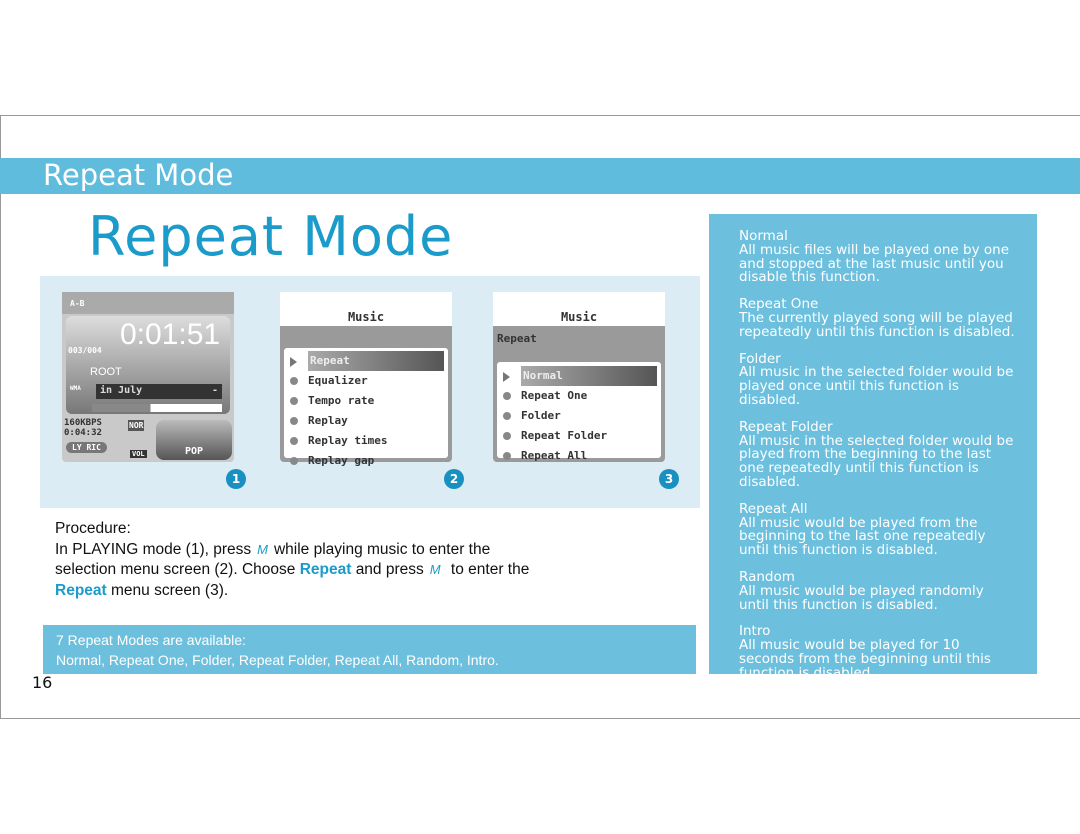  Describe the element at coordinates (517, 338) in the screenshot. I see `menu-subtitle: Repeat` at that location.